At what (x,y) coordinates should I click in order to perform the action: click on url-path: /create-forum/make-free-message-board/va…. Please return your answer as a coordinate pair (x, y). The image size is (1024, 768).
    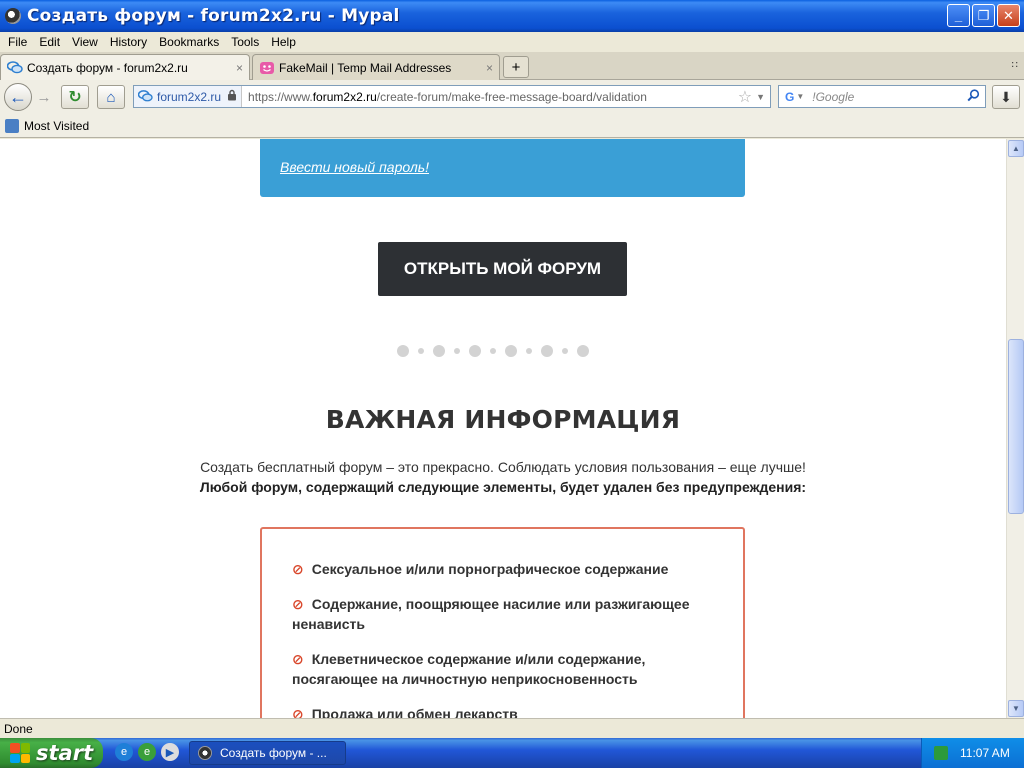
    Looking at the image, I should click on (511, 96).